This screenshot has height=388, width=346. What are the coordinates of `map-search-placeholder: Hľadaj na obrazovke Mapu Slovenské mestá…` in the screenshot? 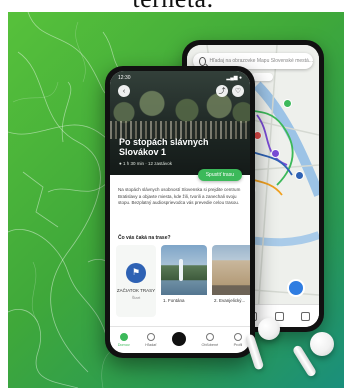 It's located at (261, 61).